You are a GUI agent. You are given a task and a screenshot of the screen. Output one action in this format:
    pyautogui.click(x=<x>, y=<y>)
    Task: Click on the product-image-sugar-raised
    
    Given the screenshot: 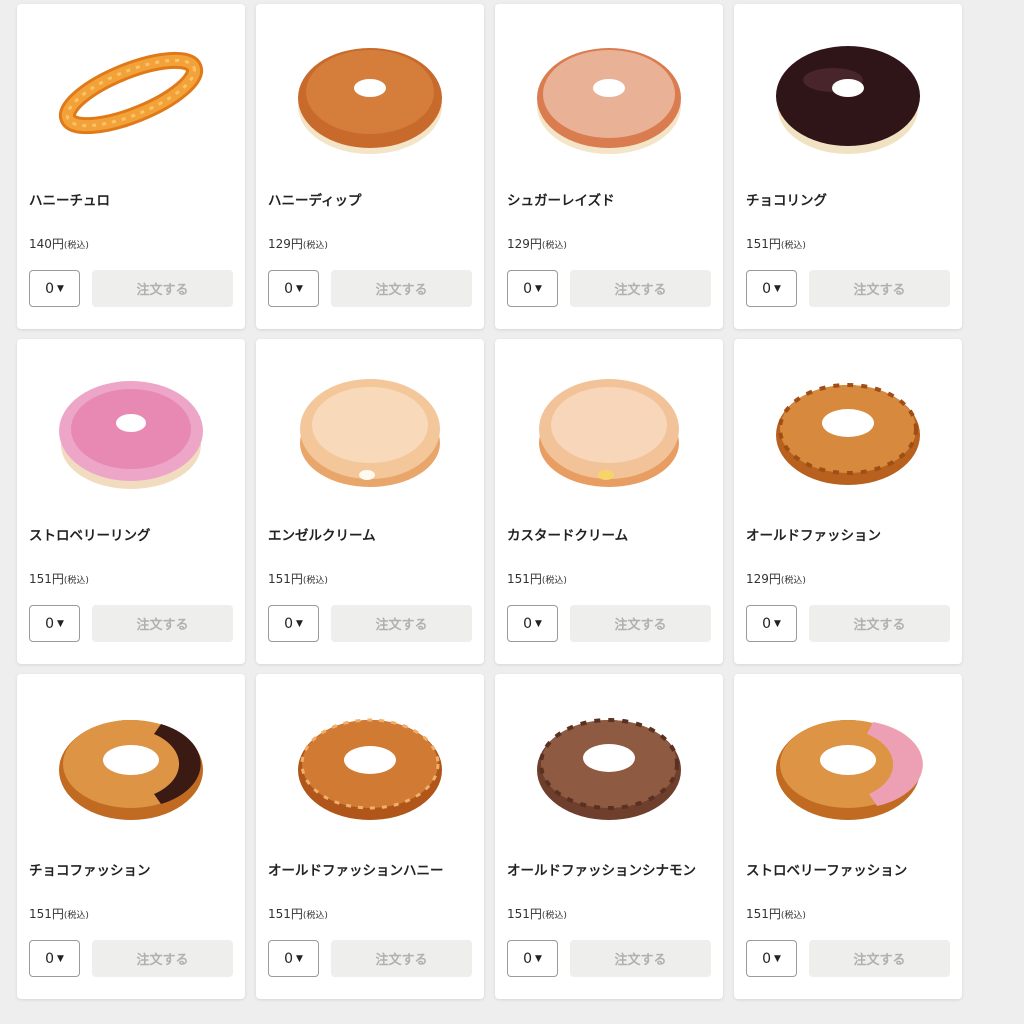 What is the action you would take?
    pyautogui.click(x=609, y=93)
    